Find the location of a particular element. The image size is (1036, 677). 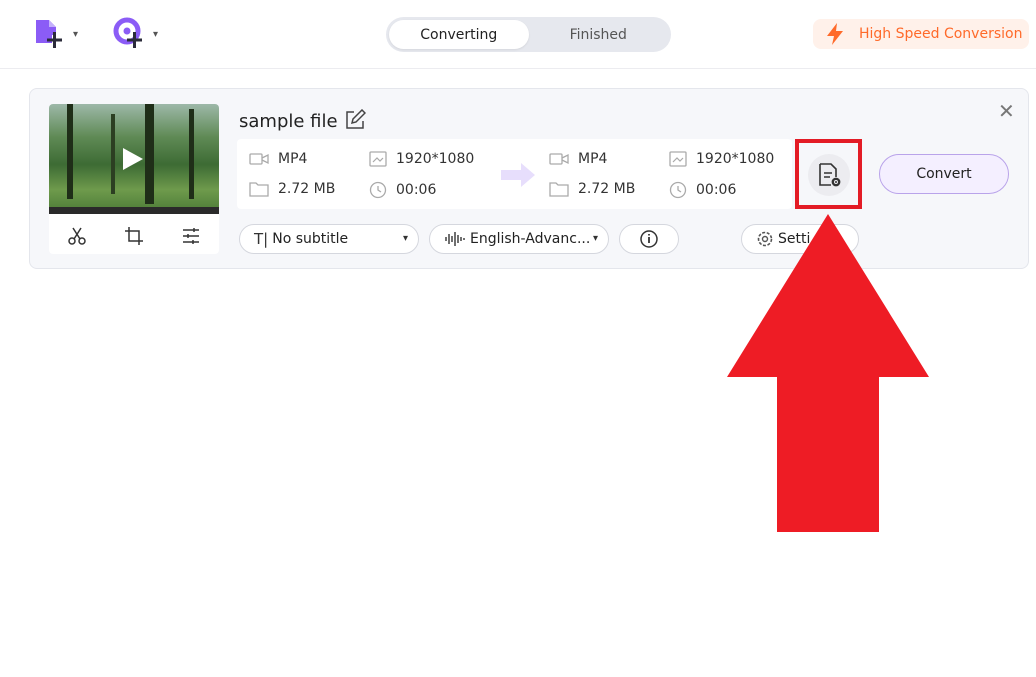

video-preview is located at coordinates (134, 179).